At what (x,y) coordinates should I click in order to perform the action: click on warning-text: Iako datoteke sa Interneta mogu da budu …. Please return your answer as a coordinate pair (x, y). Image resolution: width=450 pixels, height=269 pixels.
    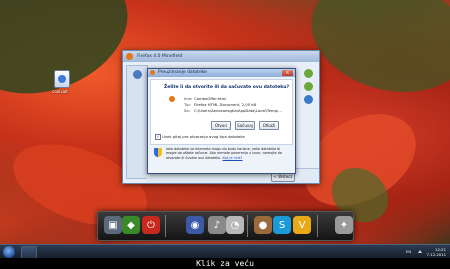
    Looking at the image, I should click on (227, 153).